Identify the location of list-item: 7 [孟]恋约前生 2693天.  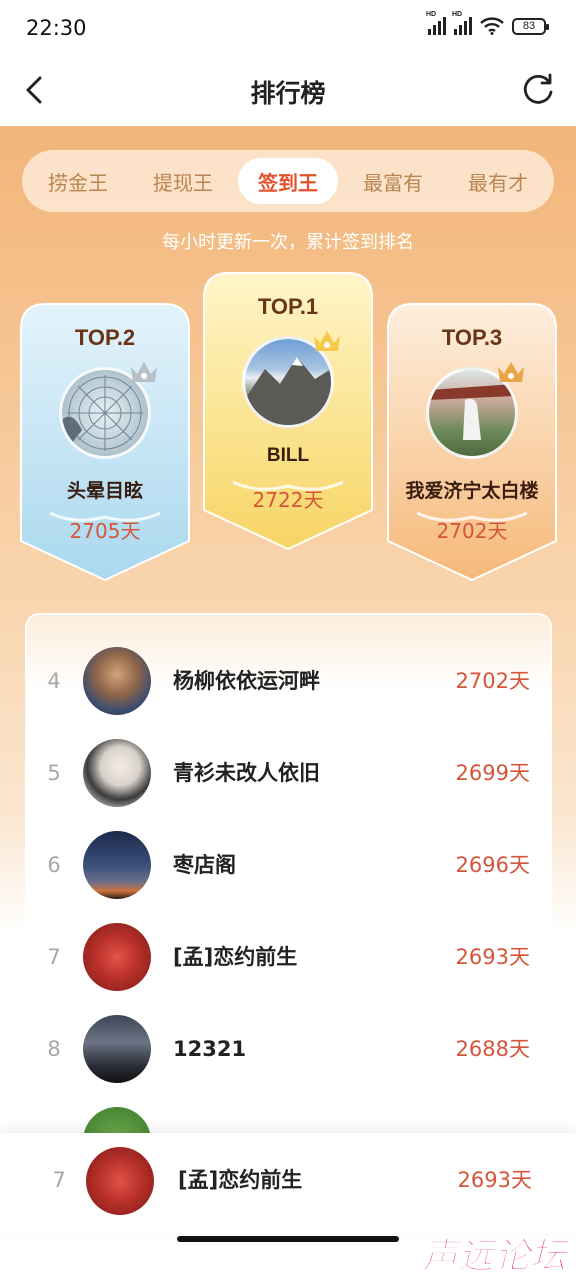
(288, 957).